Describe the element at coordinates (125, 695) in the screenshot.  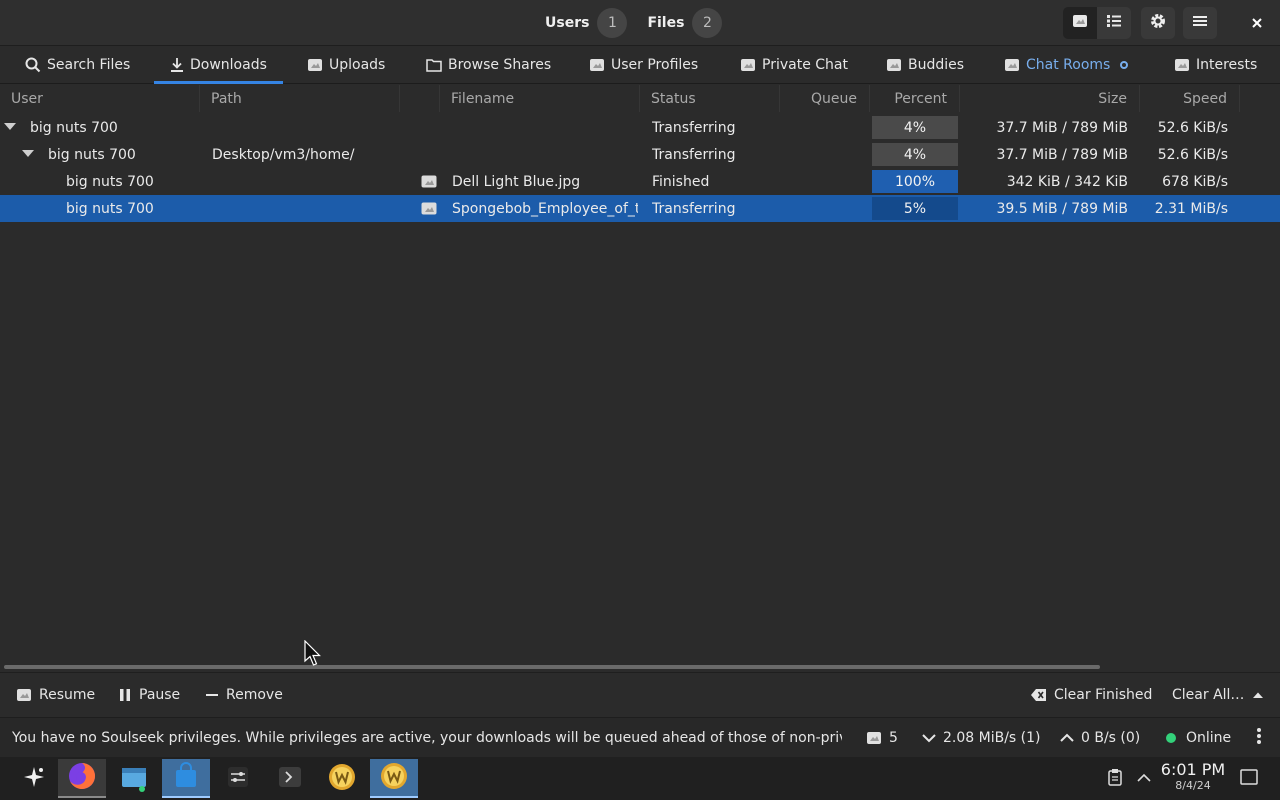
I see `pause-icon` at that location.